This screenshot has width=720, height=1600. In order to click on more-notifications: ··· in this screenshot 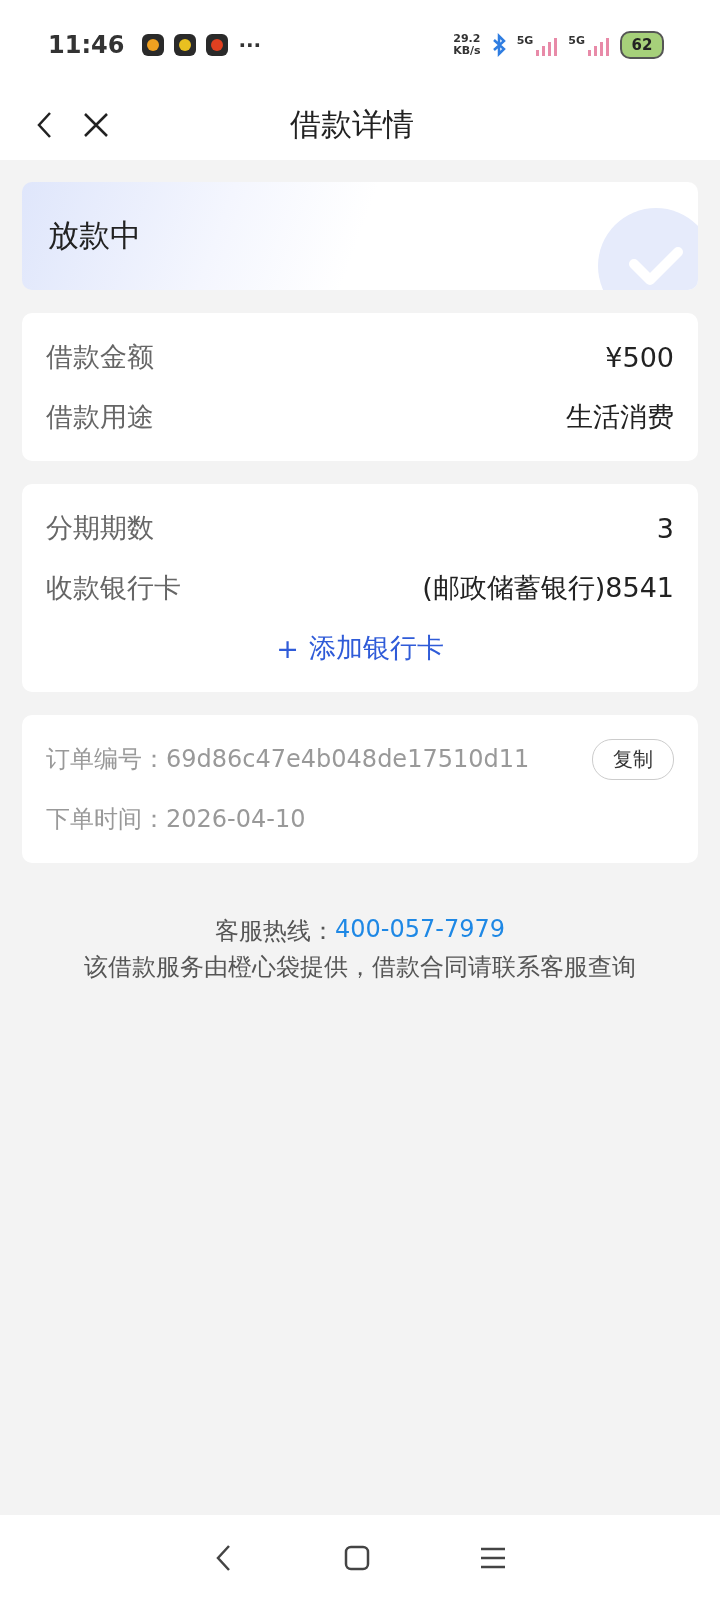, I will do `click(250, 45)`.